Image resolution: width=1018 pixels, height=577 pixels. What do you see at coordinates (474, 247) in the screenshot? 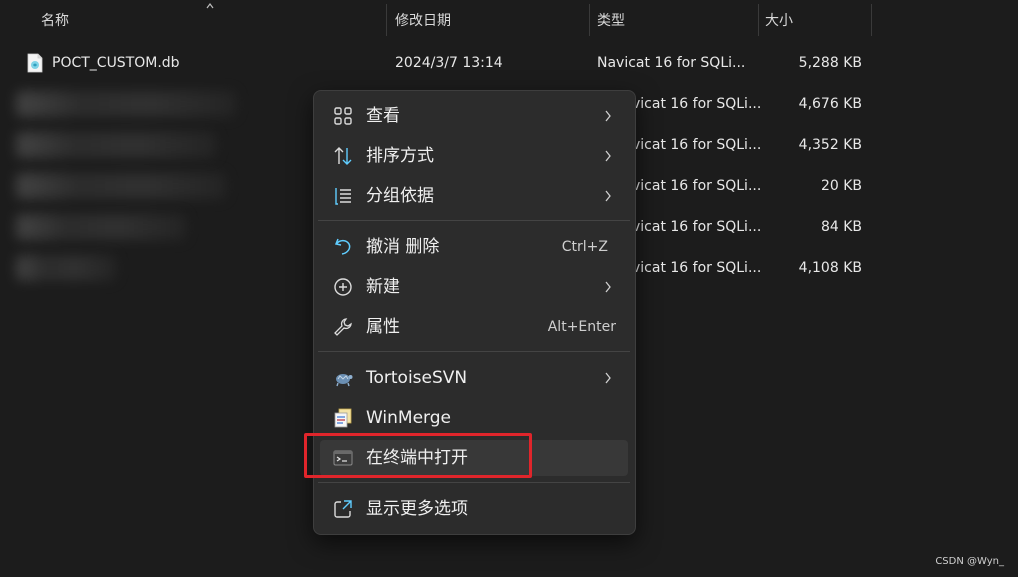
I see `menu-item-undo-delete: 撤消 删除 Ctrl+Z` at bounding box center [474, 247].